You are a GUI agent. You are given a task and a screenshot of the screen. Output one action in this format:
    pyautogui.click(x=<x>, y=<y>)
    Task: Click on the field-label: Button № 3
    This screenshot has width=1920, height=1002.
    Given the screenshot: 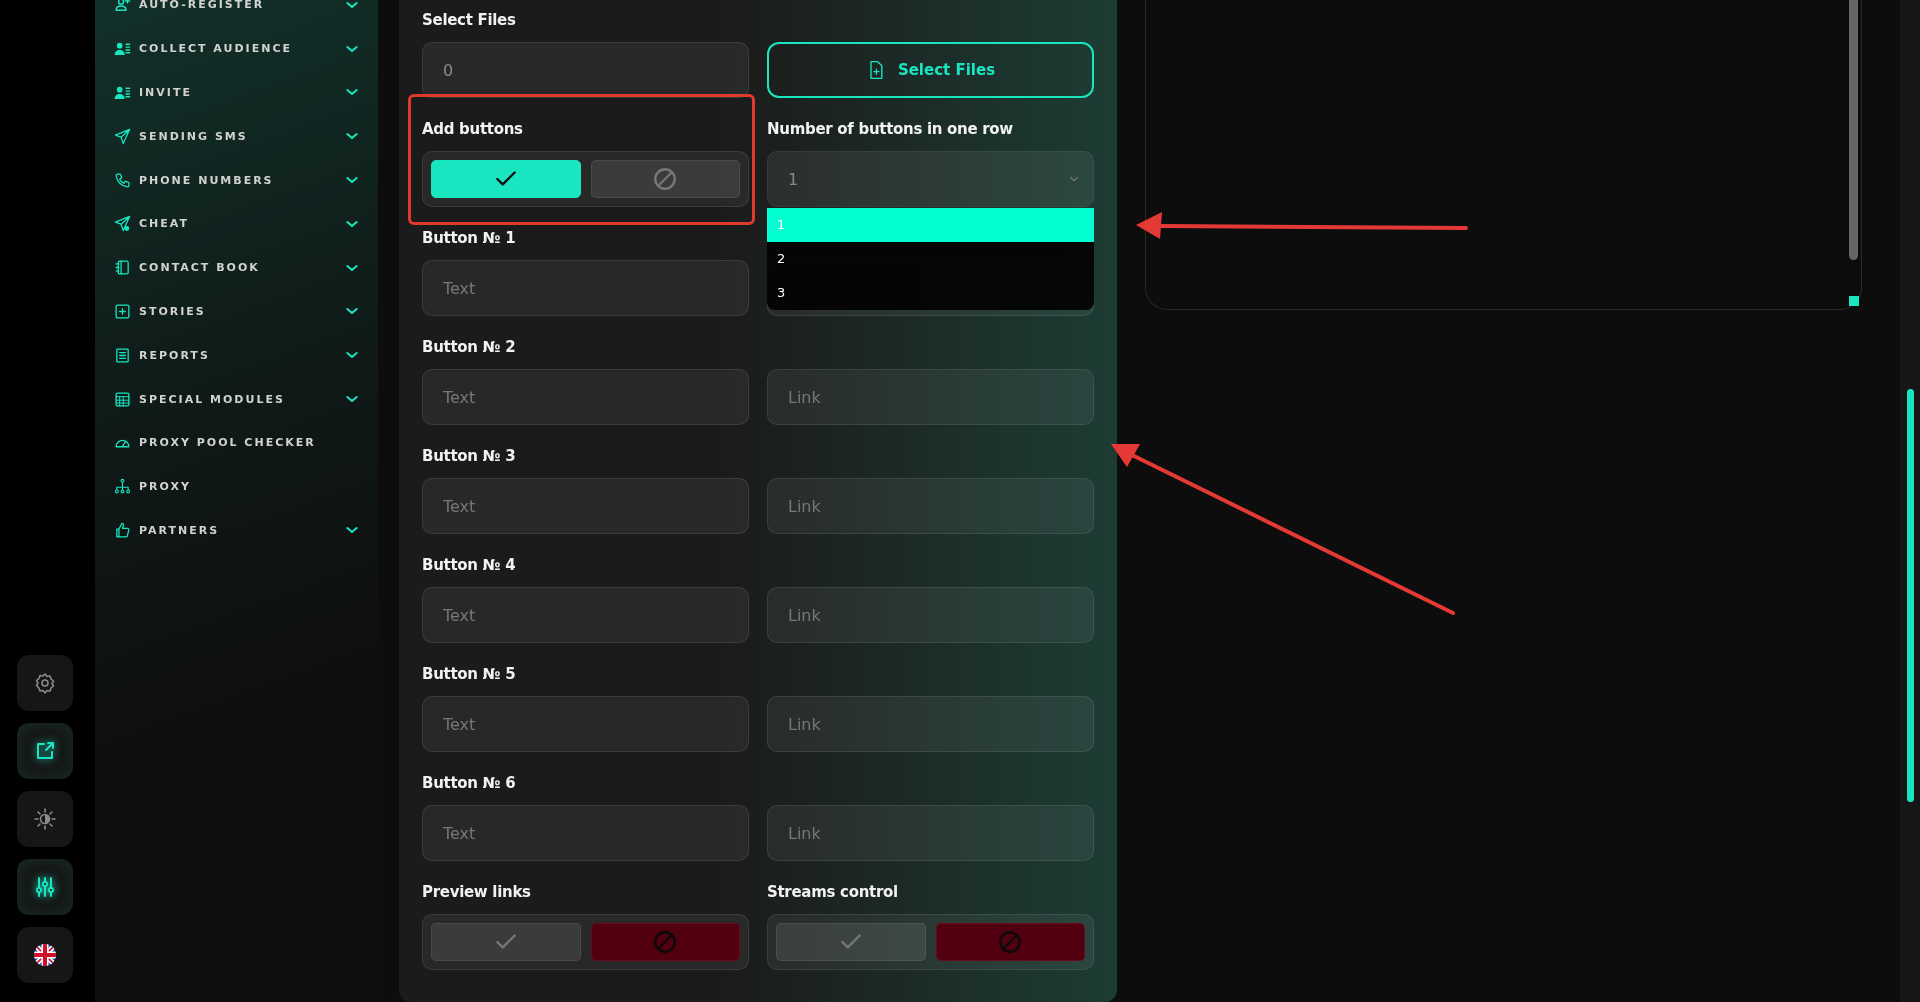 What is the action you would take?
    pyautogui.click(x=469, y=456)
    